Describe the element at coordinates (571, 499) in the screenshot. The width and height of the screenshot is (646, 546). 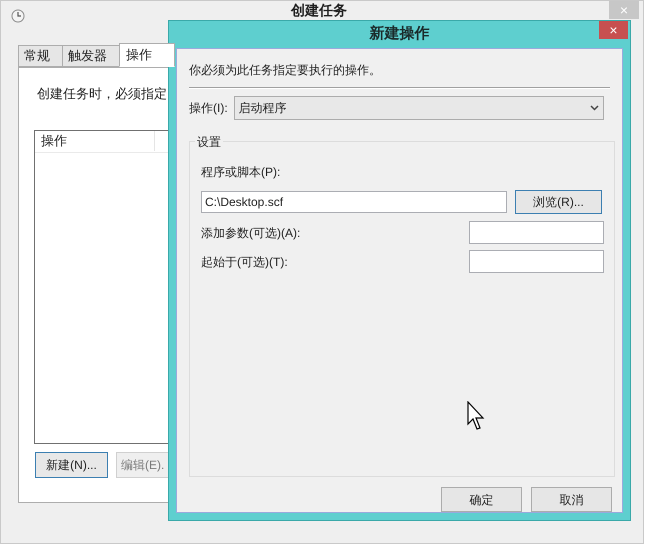
I see `dialog-button: 取消` at that location.